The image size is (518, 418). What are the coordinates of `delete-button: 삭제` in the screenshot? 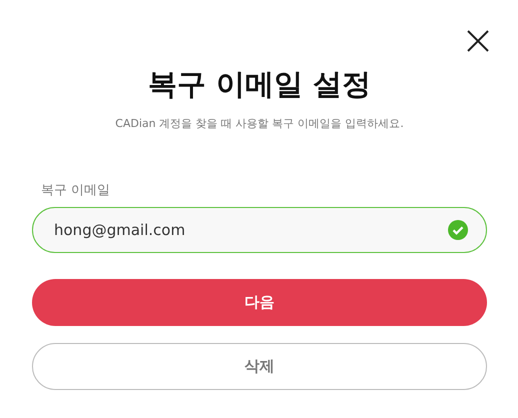 It's located at (259, 366).